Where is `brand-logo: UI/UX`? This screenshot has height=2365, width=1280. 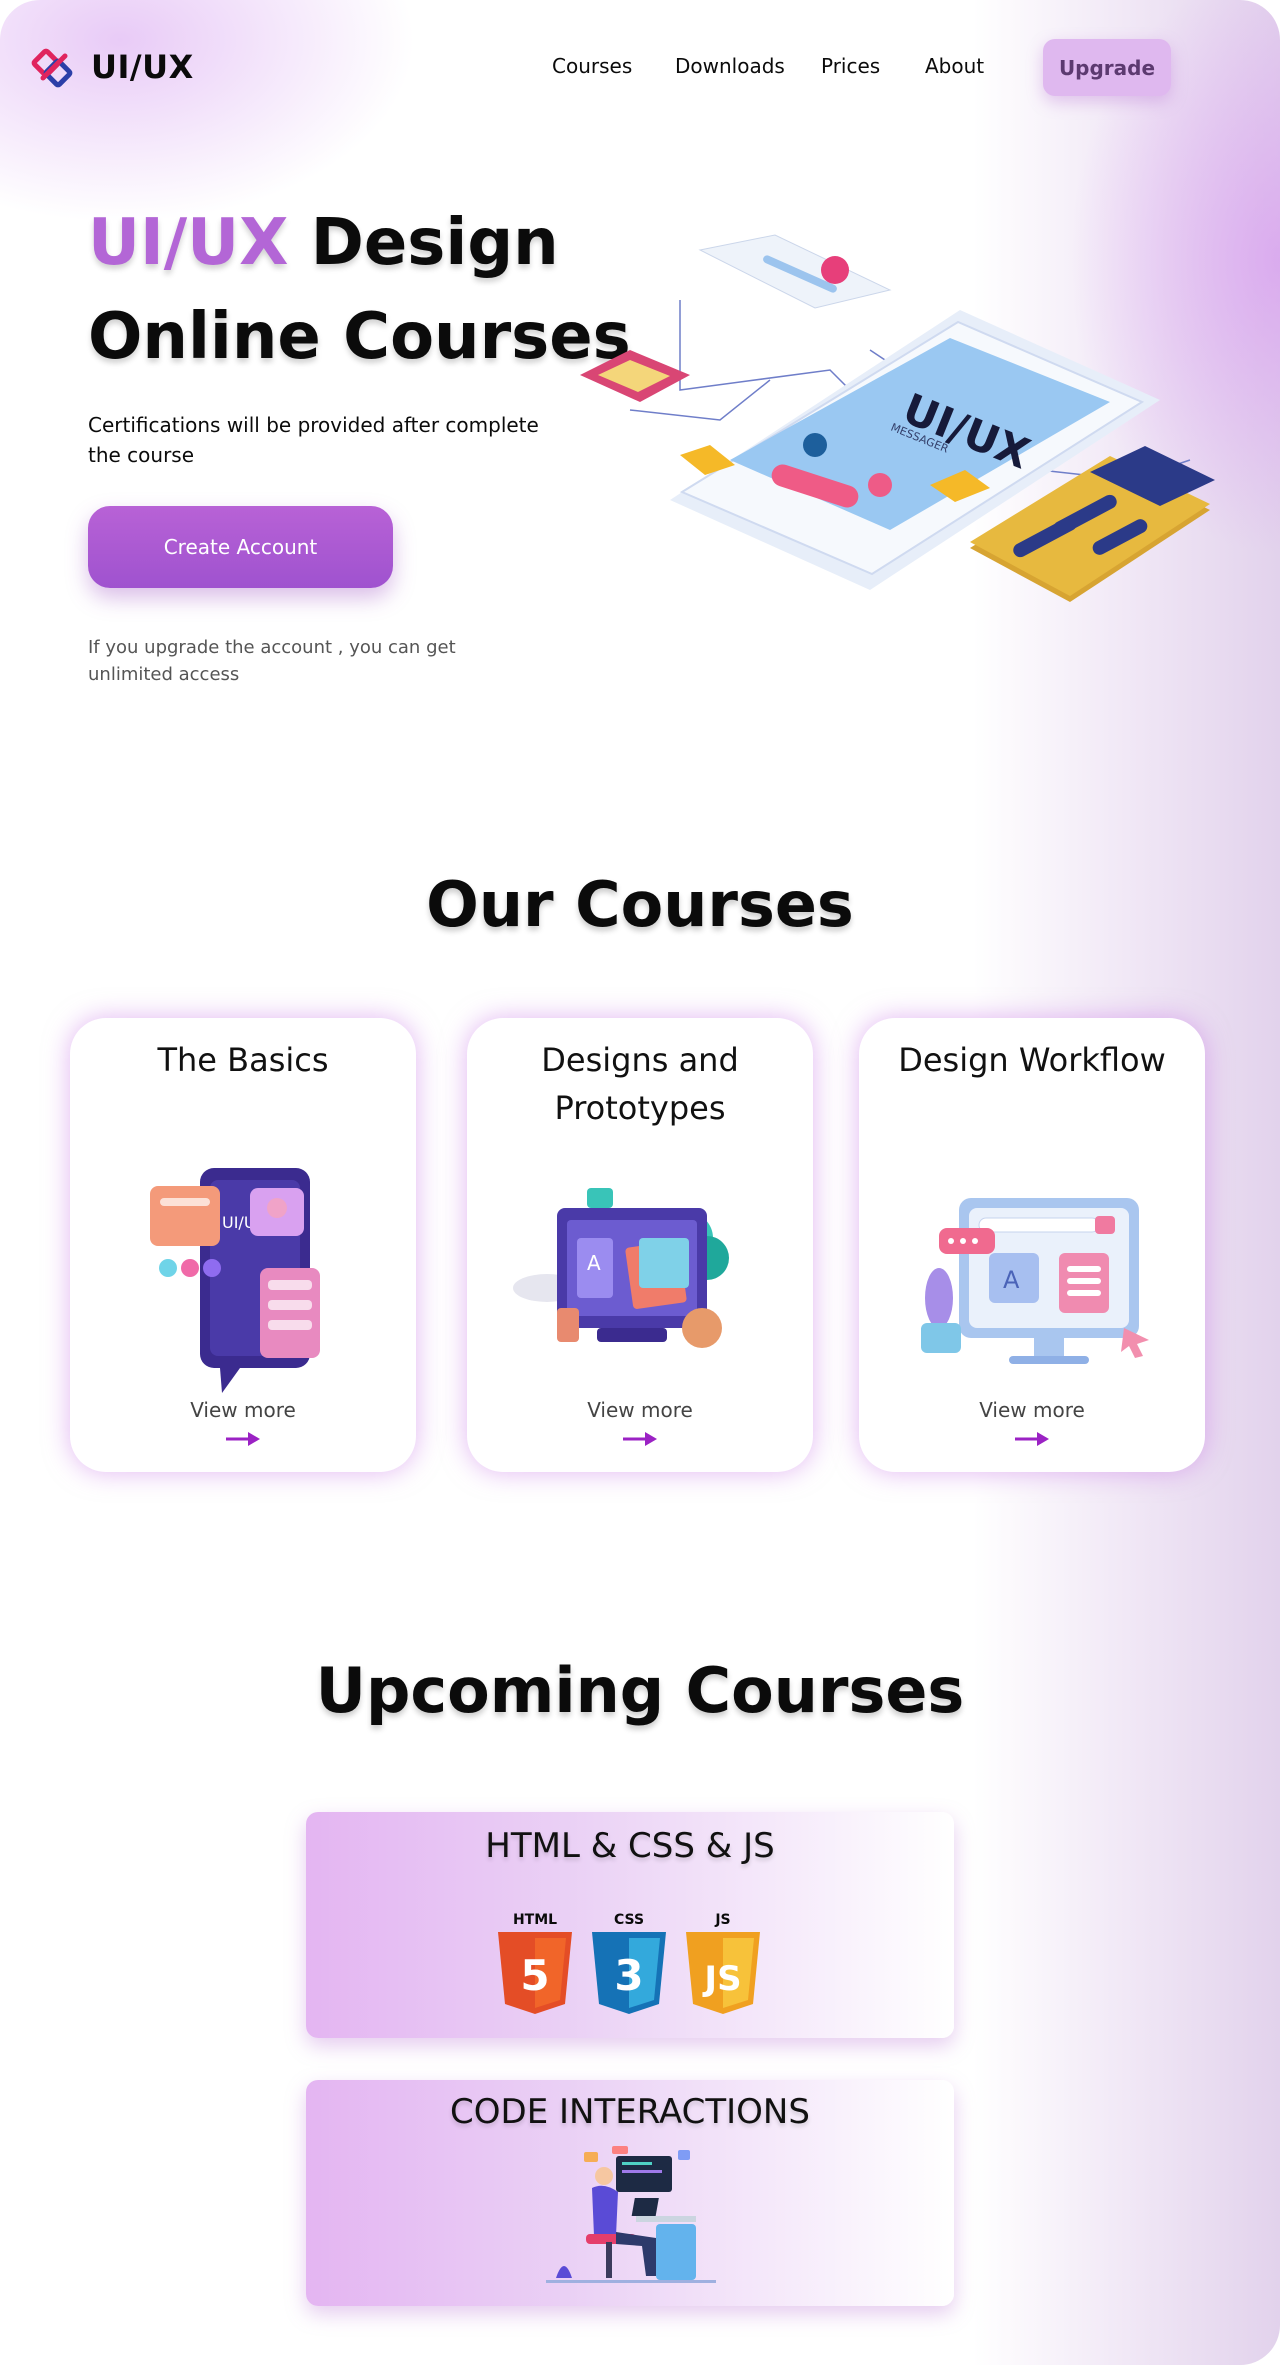 brand-logo: UI/UX is located at coordinates (112, 67).